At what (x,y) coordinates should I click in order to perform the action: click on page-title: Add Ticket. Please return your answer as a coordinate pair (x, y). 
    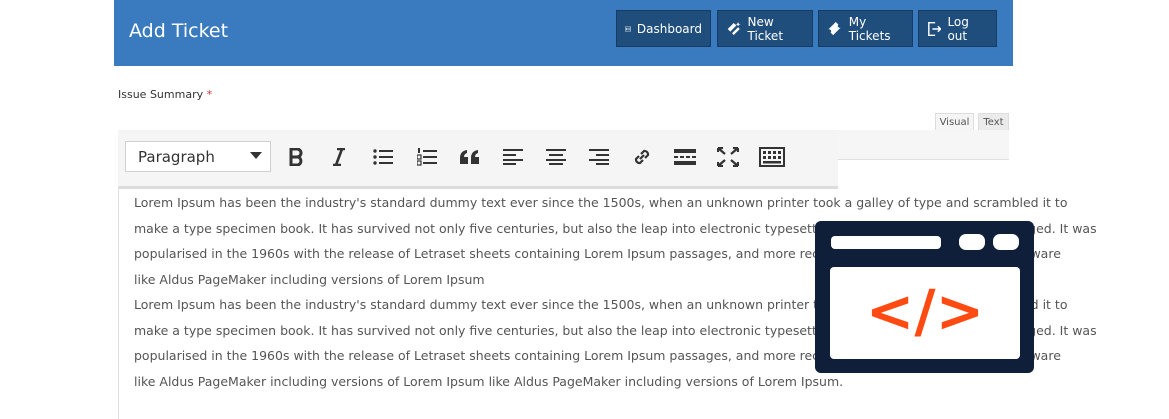
    Looking at the image, I should click on (179, 31).